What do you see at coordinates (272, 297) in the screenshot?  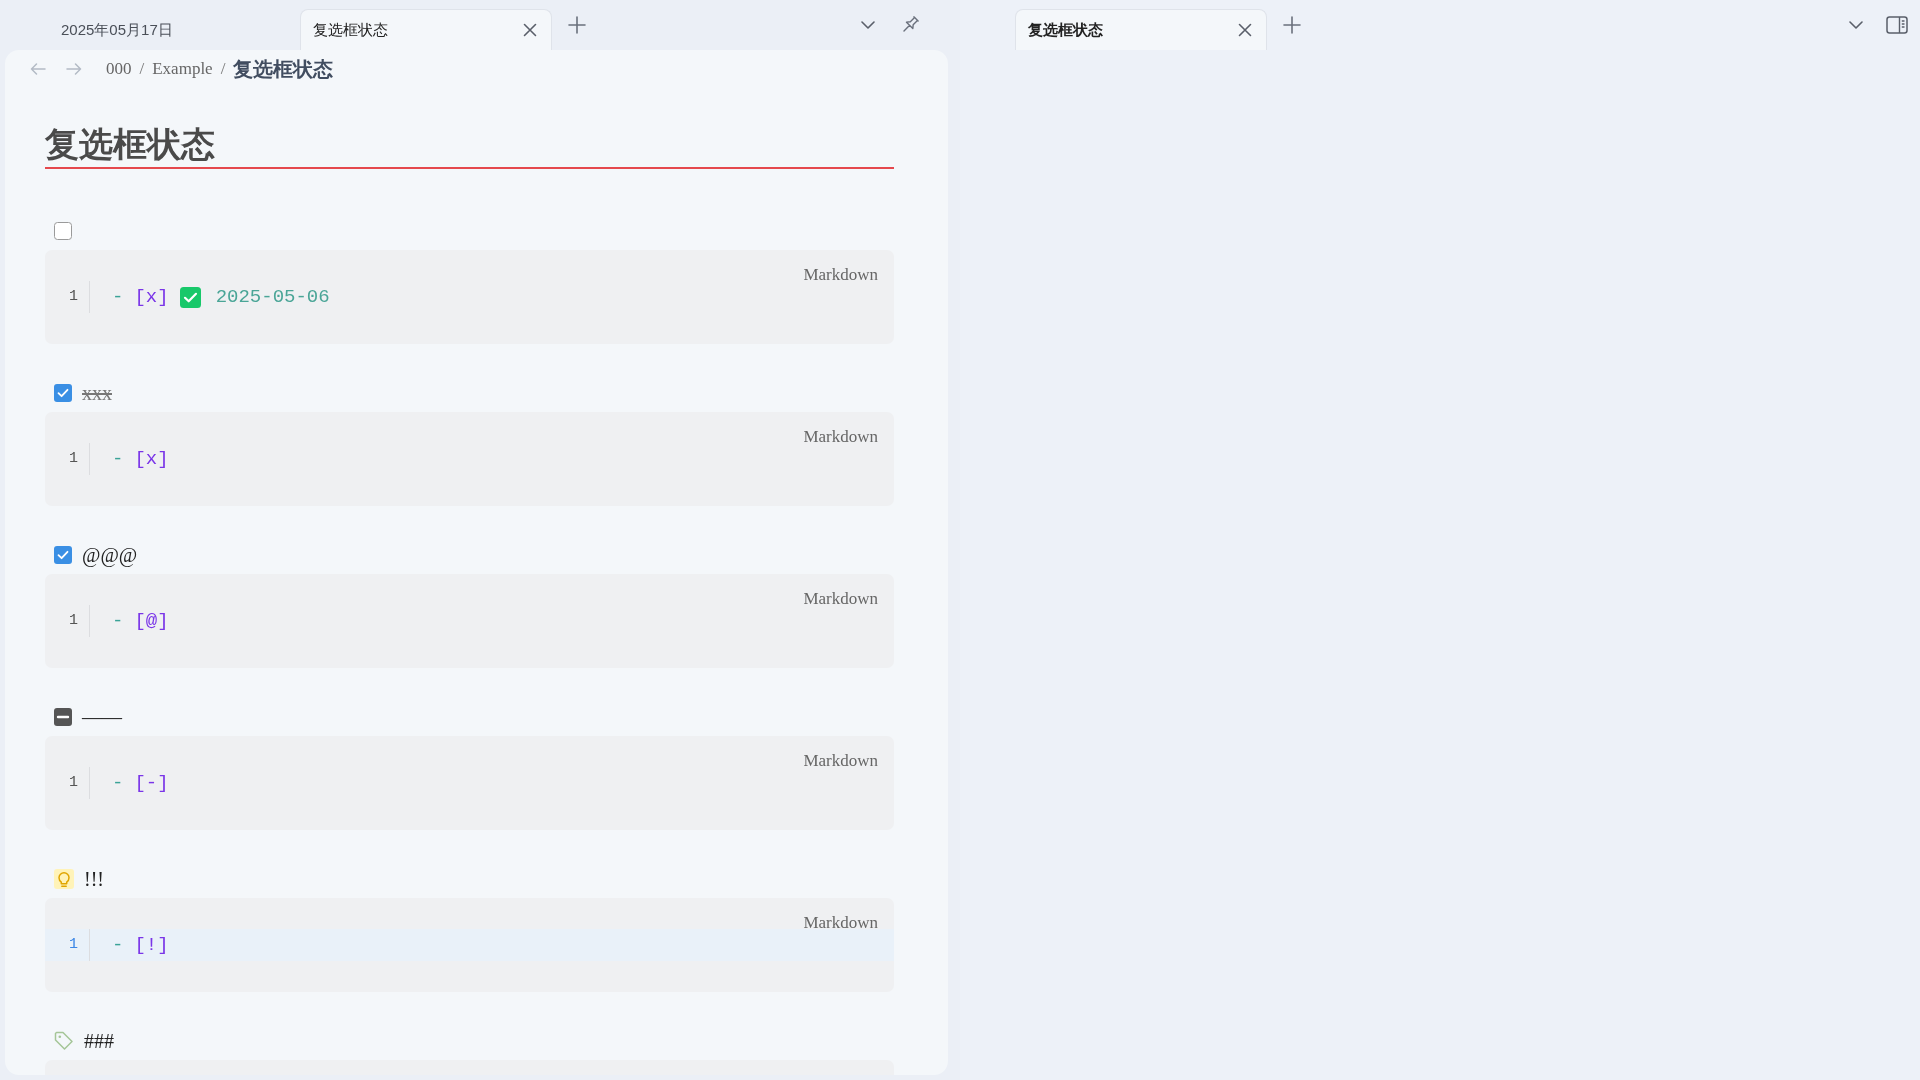 I see `date-code: 2025-05-06` at bounding box center [272, 297].